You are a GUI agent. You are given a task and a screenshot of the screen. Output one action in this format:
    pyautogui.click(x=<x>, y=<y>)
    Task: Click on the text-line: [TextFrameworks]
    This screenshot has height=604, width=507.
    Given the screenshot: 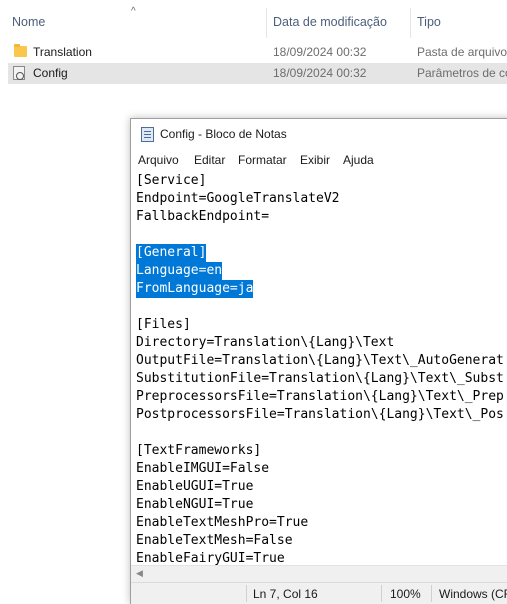 What is the action you would take?
    pyautogui.click(x=198, y=451)
    